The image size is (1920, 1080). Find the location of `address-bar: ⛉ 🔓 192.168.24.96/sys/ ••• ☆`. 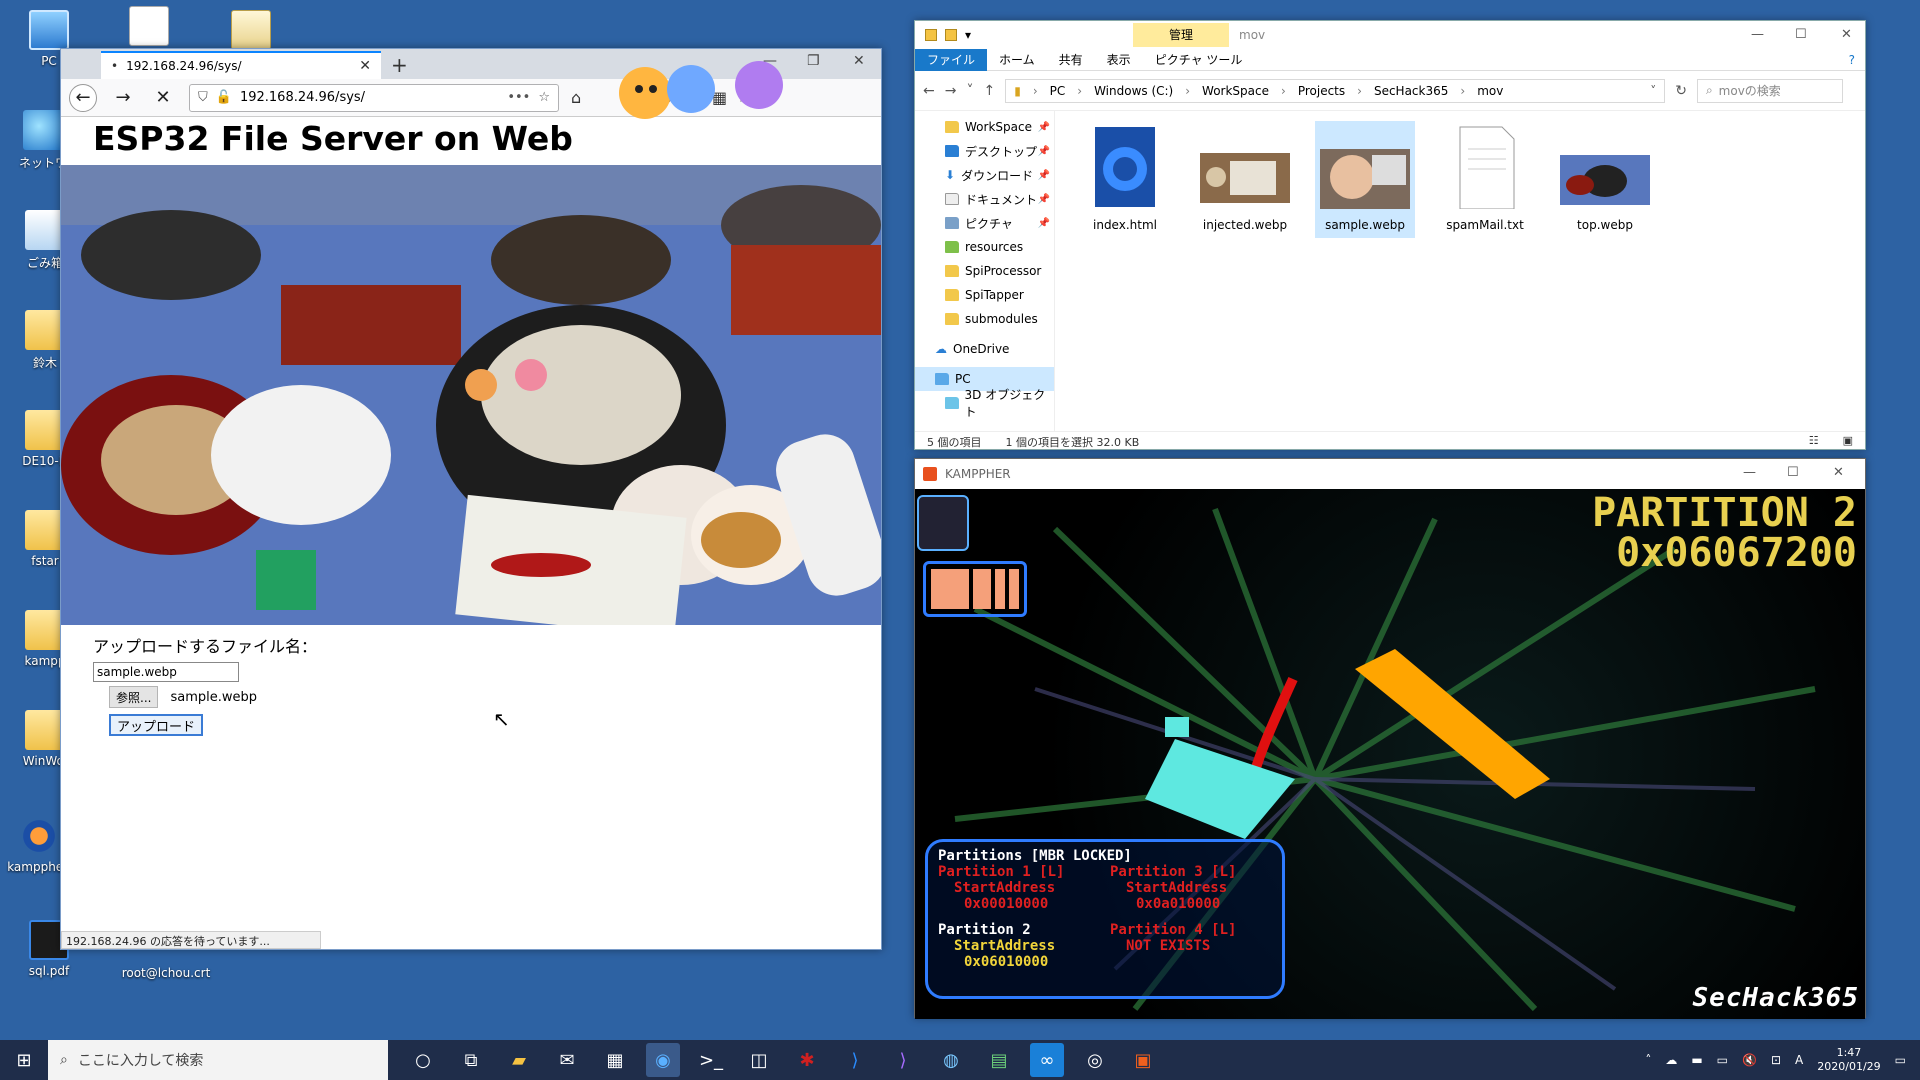

address-bar: ⛉ 🔓 192.168.24.96/sys/ ••• ☆ is located at coordinates (374, 97).